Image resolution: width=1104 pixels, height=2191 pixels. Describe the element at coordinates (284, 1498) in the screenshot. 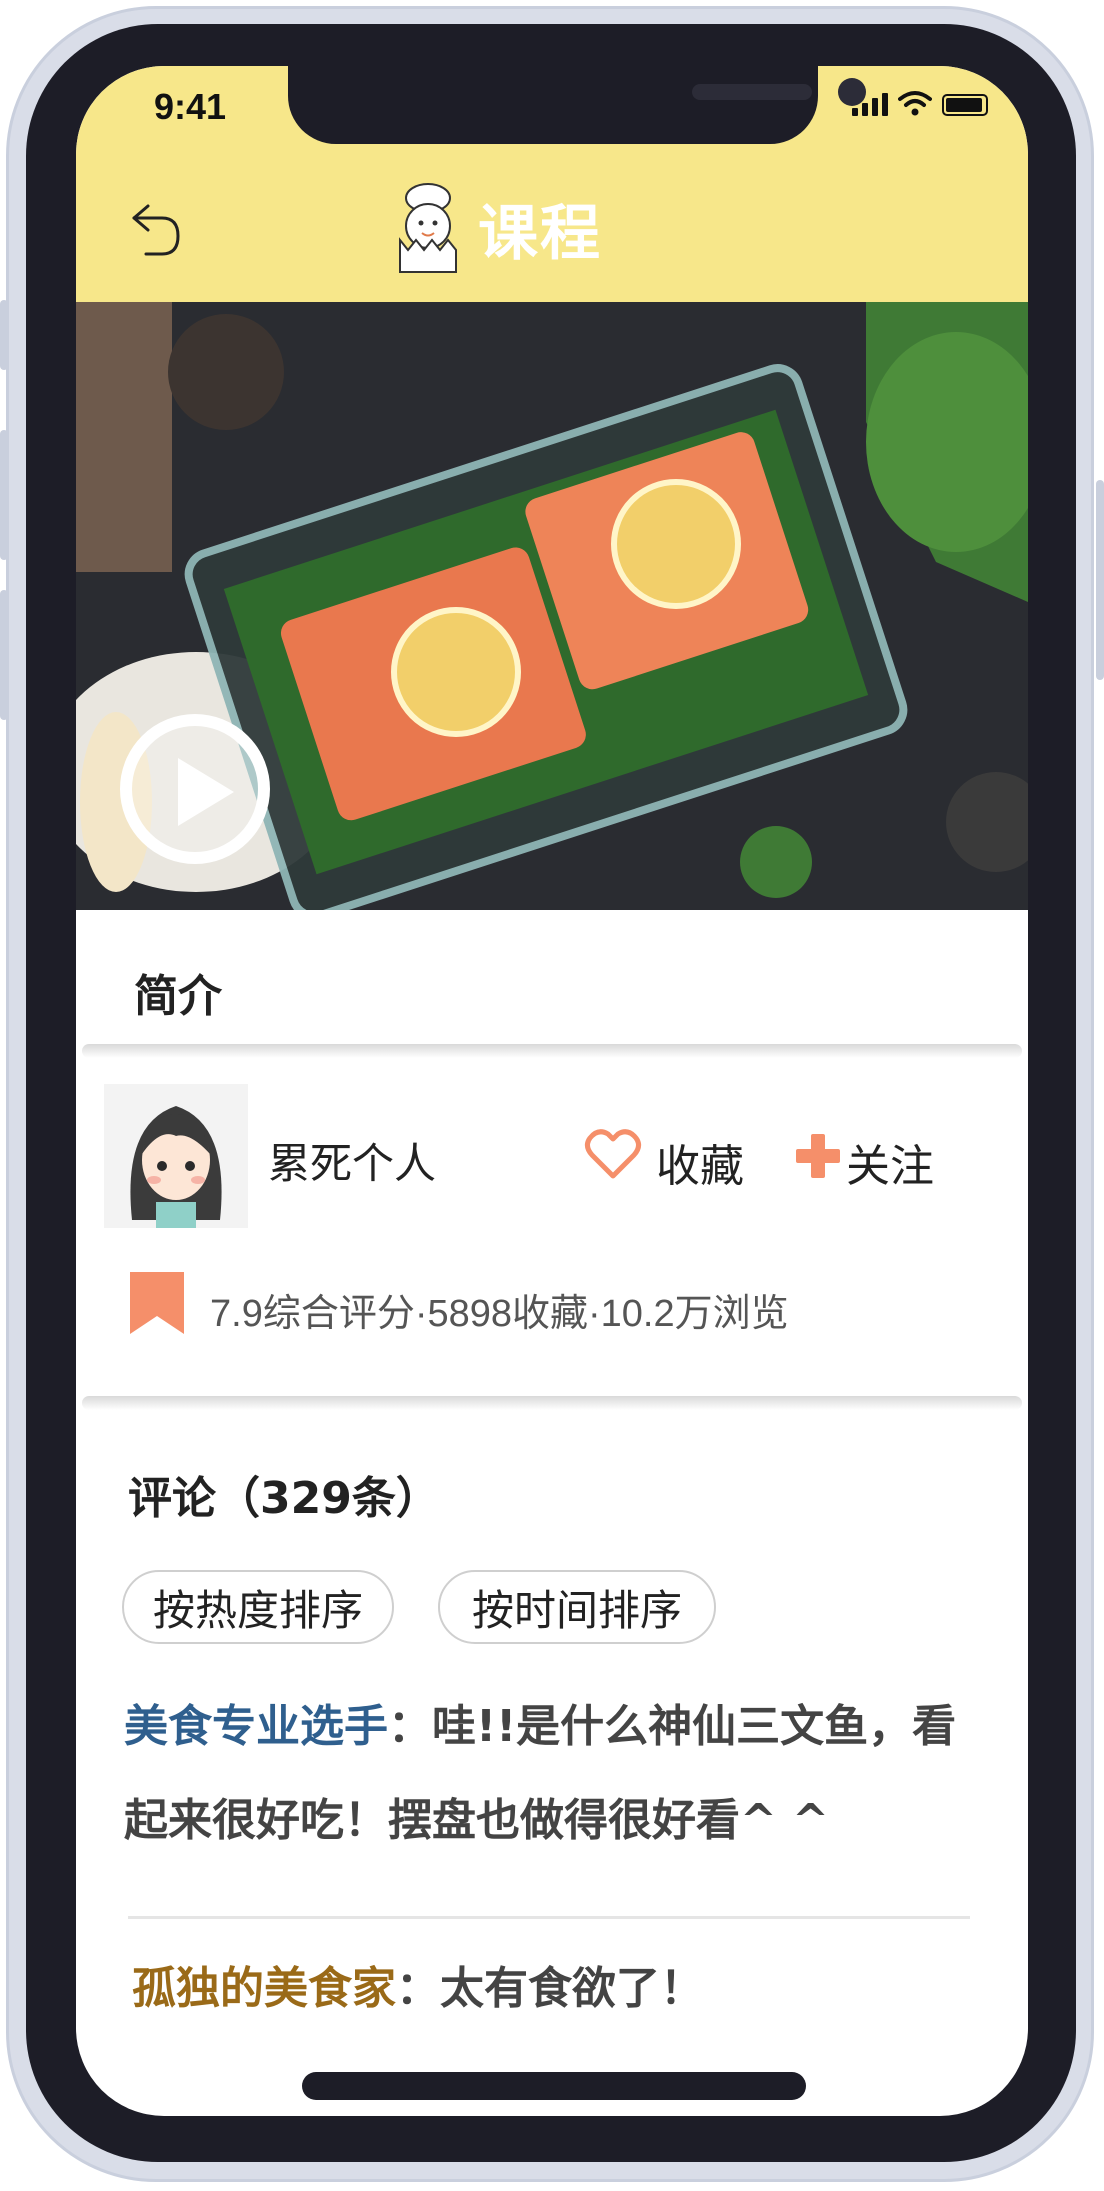

I see `comments-title: 评论（329条）` at that location.